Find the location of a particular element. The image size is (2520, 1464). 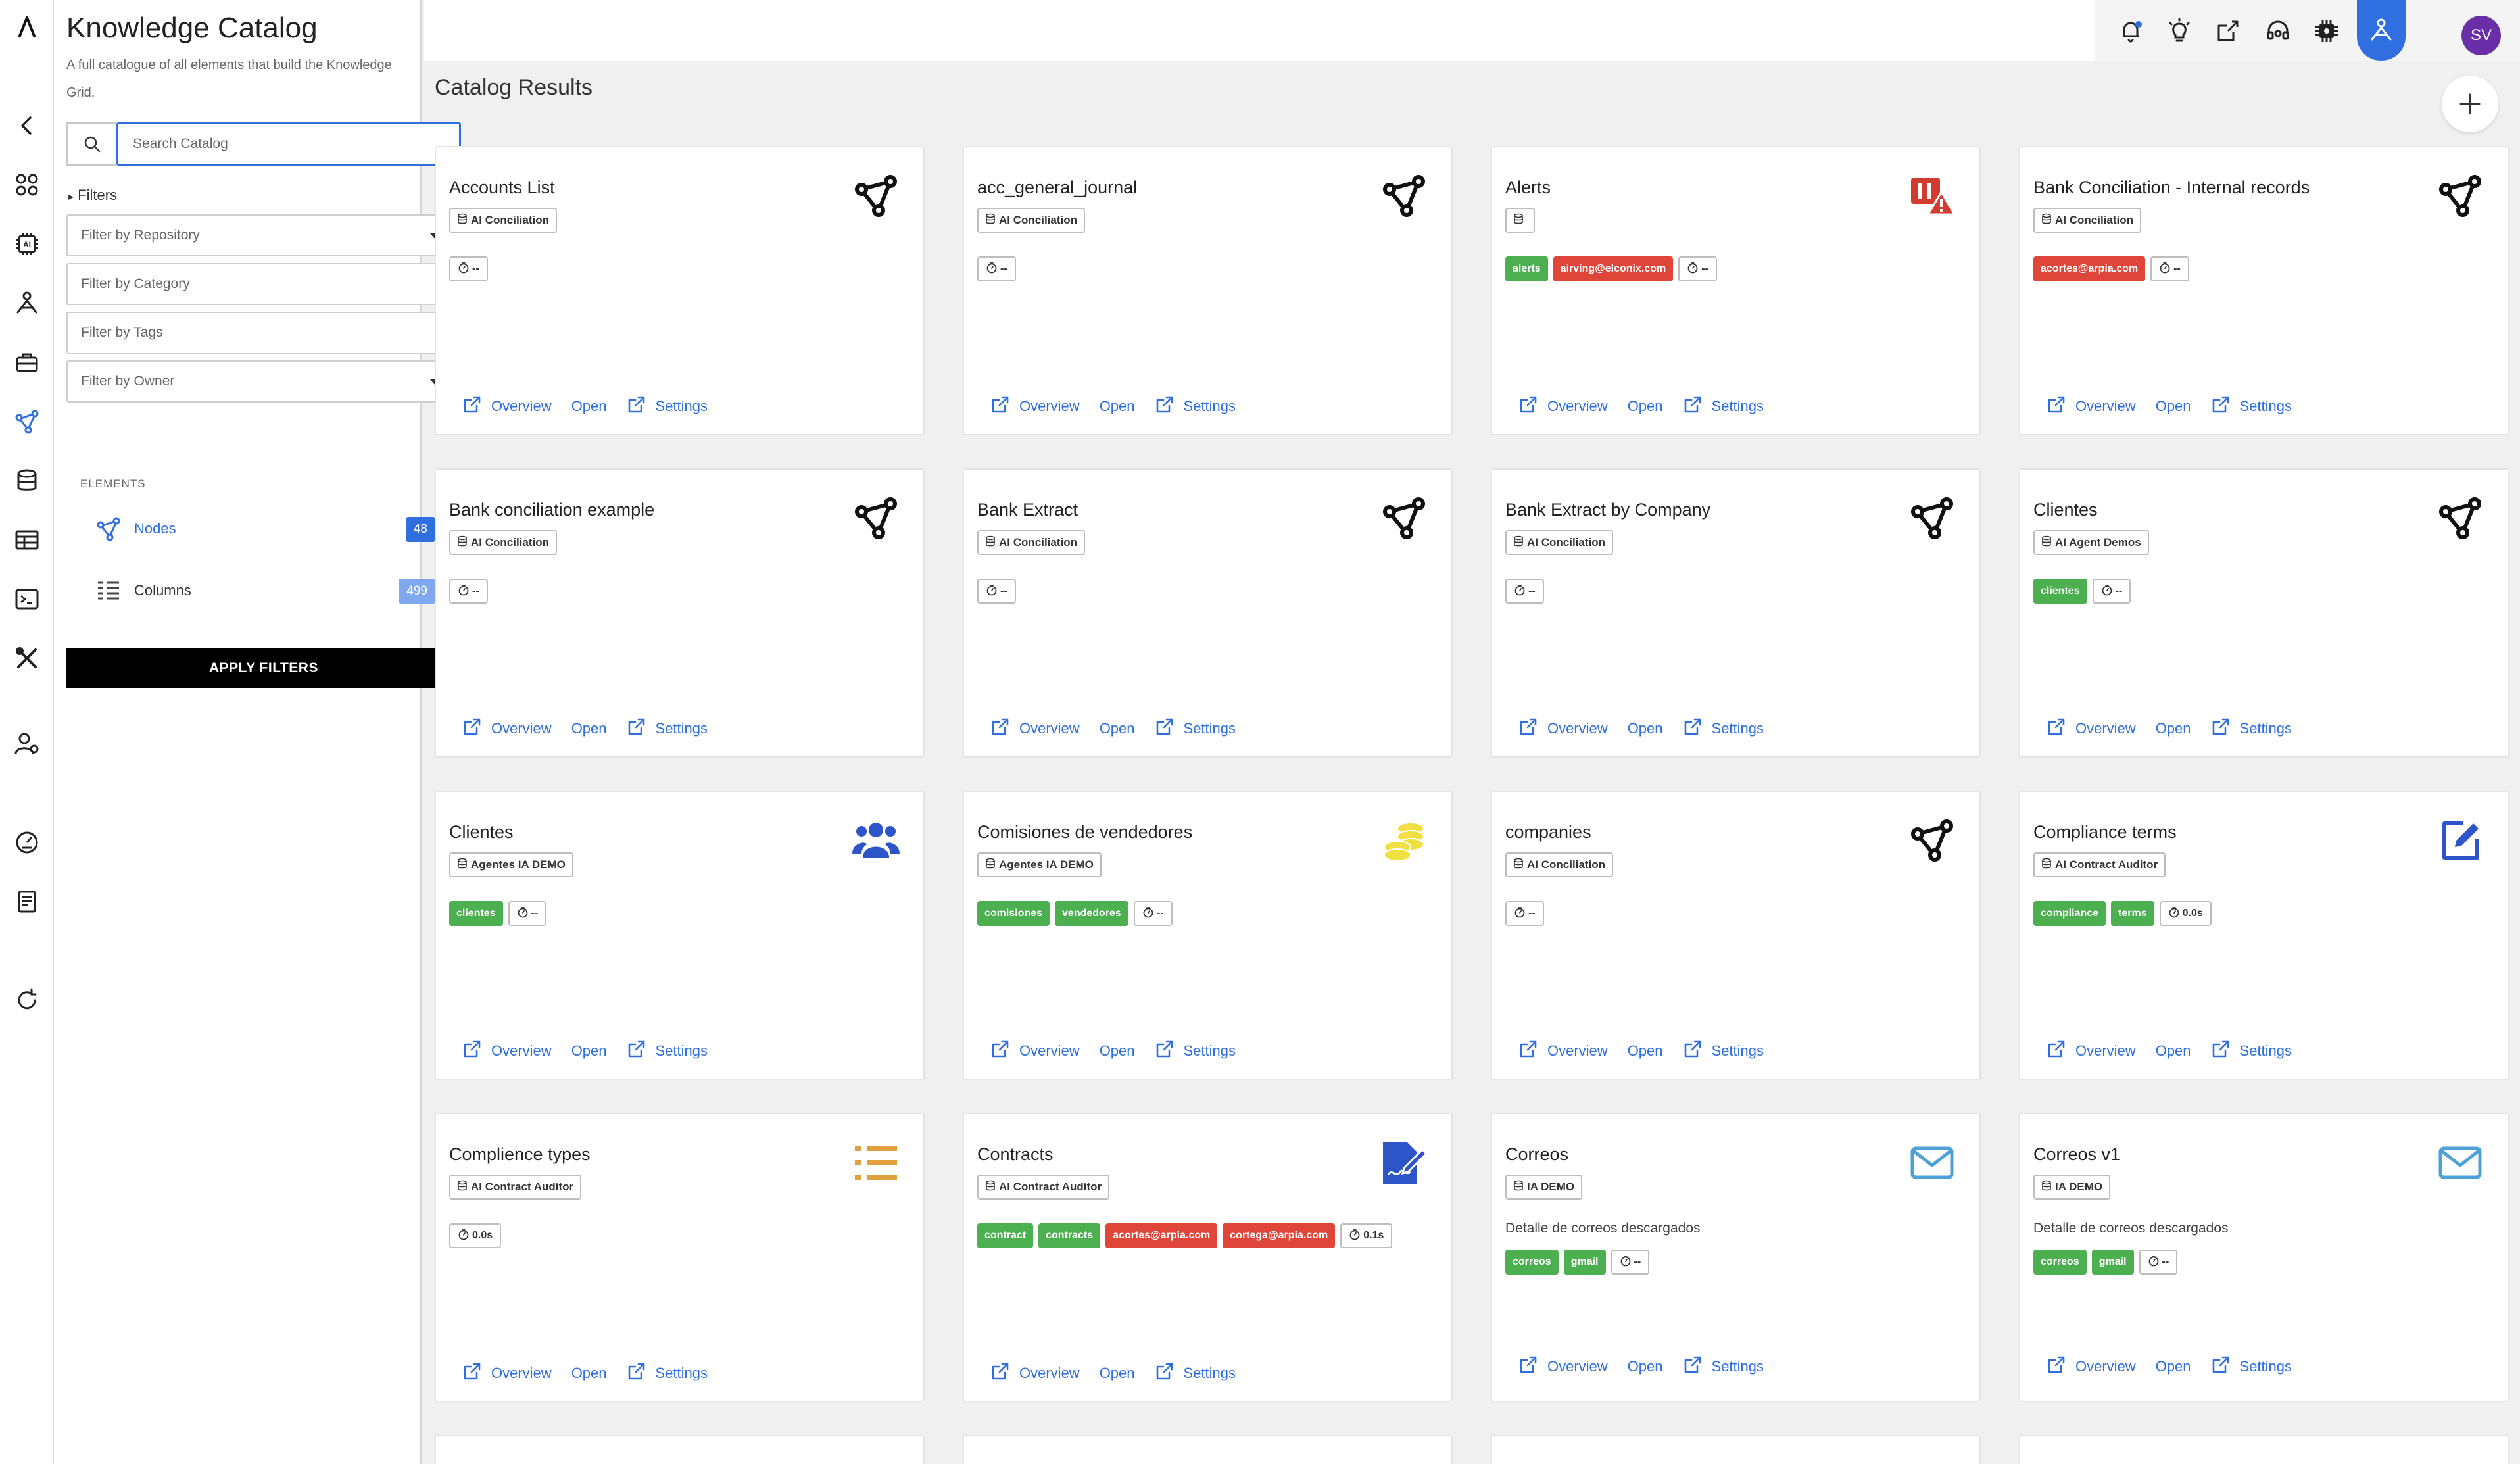

owner-tag: airving@elconix.com is located at coordinates (1613, 268).